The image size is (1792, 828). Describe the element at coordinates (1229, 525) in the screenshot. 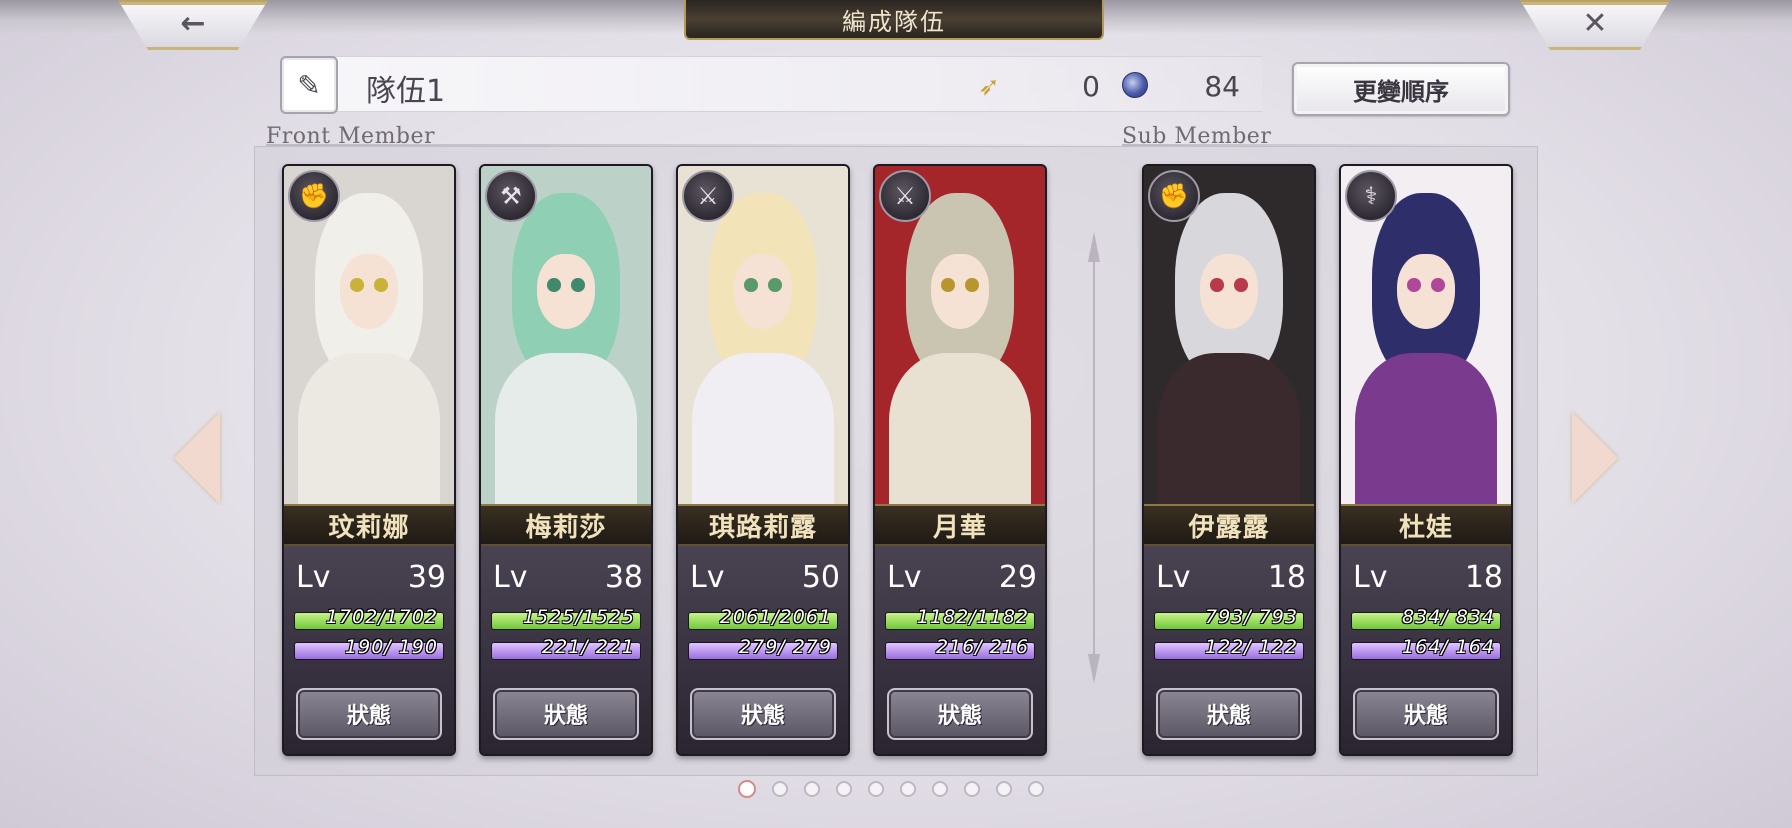

I see `character-name: 伊露露` at that location.